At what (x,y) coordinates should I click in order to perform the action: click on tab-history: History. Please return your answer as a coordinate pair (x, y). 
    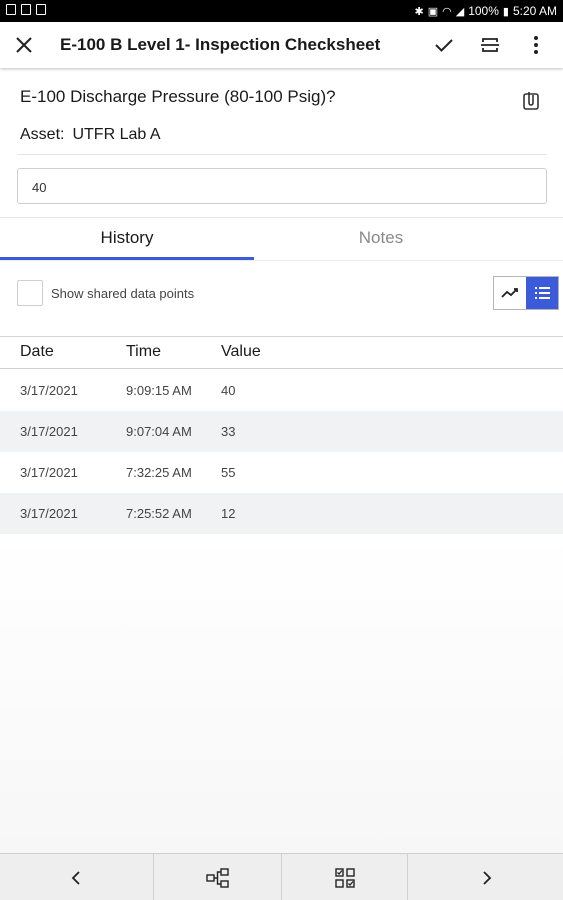
    Looking at the image, I should click on (127, 239).